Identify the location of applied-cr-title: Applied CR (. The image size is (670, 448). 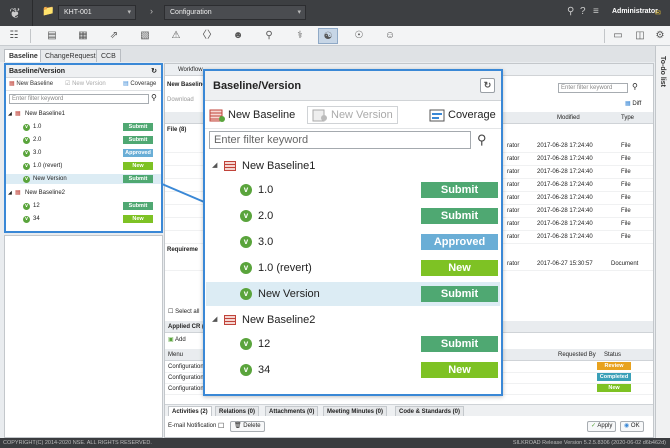
(186, 327).